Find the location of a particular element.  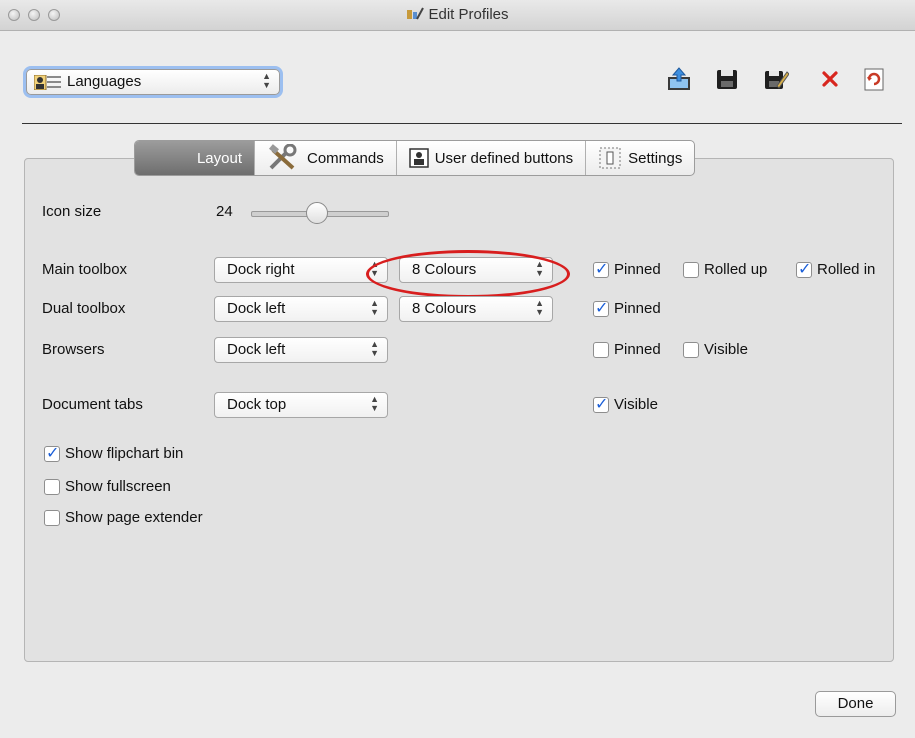

save-icon is located at coordinates (727, 79).